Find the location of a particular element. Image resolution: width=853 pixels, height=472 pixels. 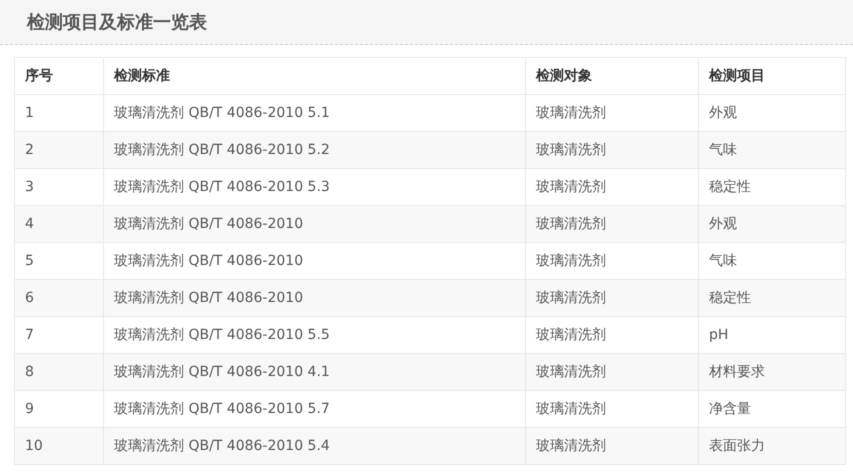

table-cell: 表面张力 is located at coordinates (772, 446).